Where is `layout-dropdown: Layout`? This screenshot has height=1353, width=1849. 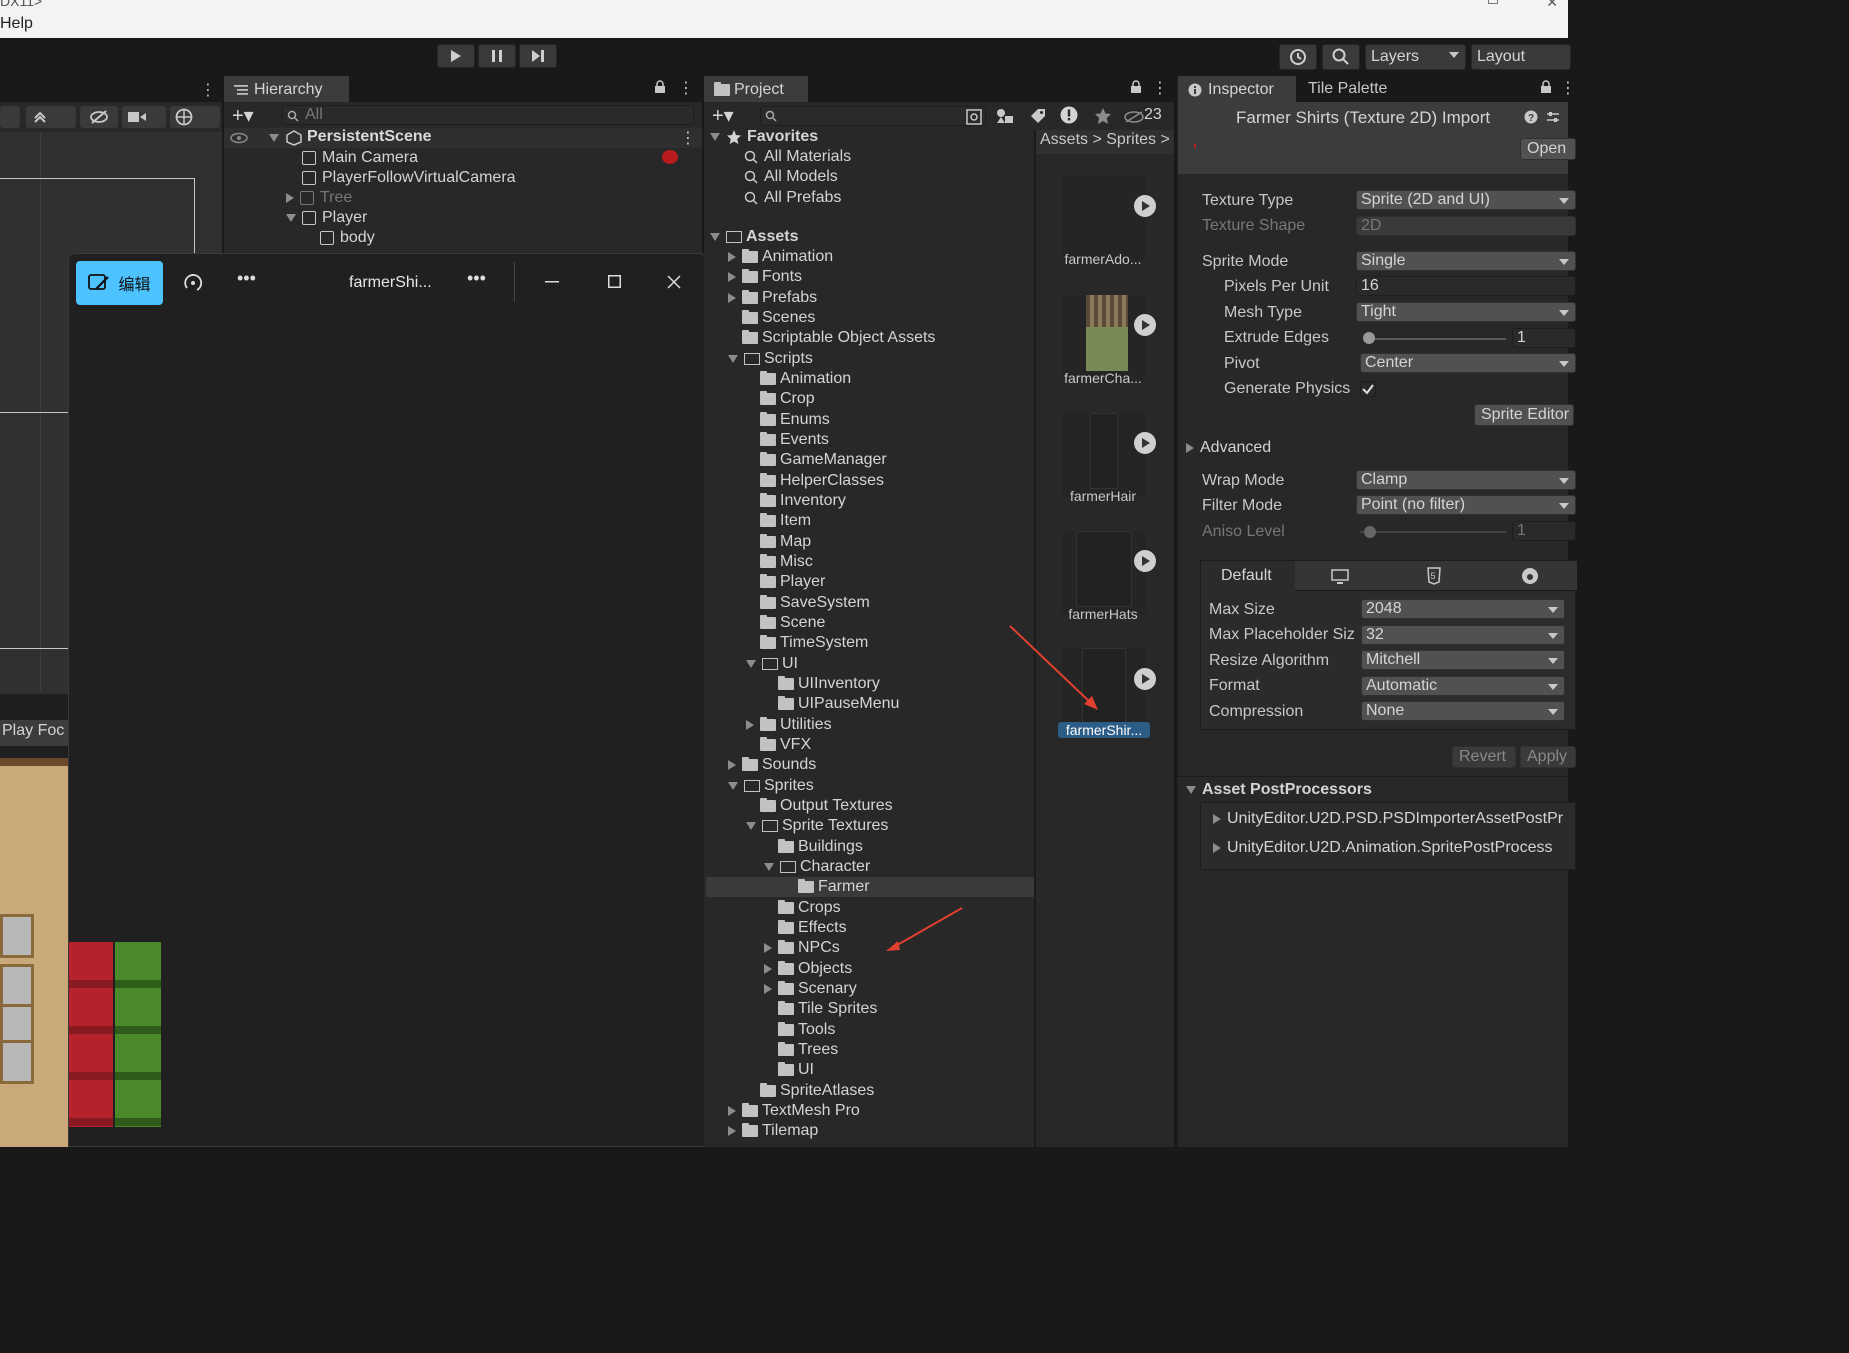
layout-dropdown: Layout is located at coordinates (1521, 57).